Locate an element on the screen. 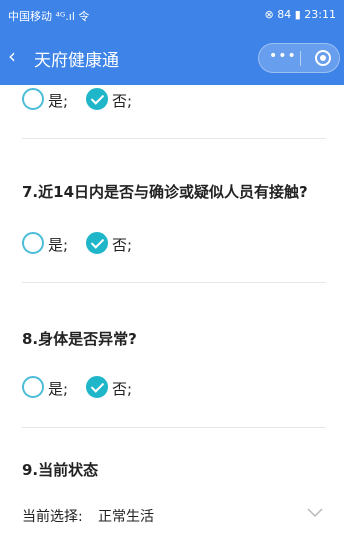  mini-program-capsule: ••• is located at coordinates (299, 58).